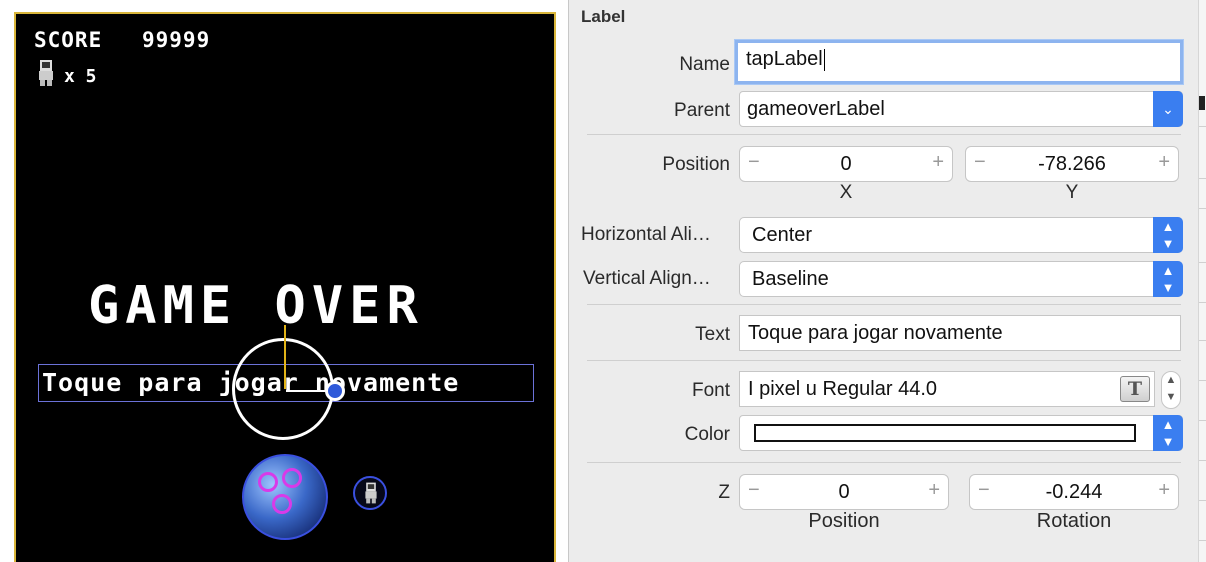 This screenshot has height=562, width=1206. What do you see at coordinates (790, 279) in the screenshot?
I see `vertical-alignment-value: Baseline` at bounding box center [790, 279].